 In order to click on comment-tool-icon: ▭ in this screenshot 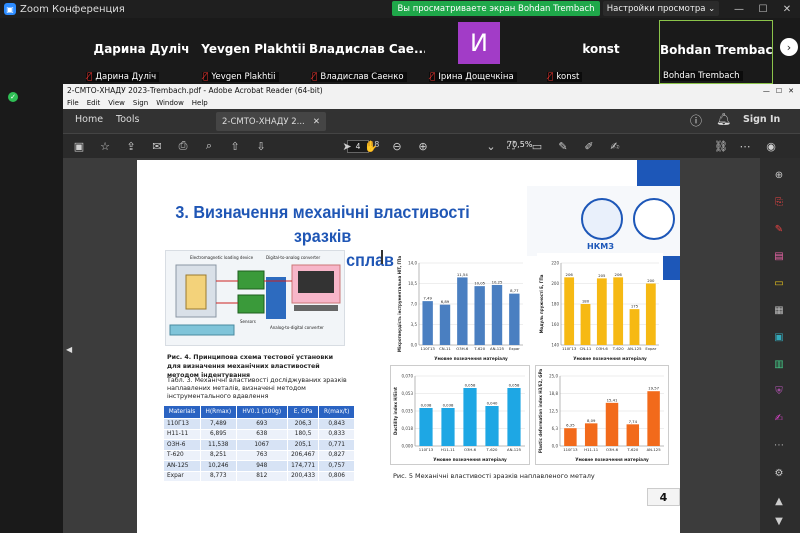, I will do `click(779, 283)`.